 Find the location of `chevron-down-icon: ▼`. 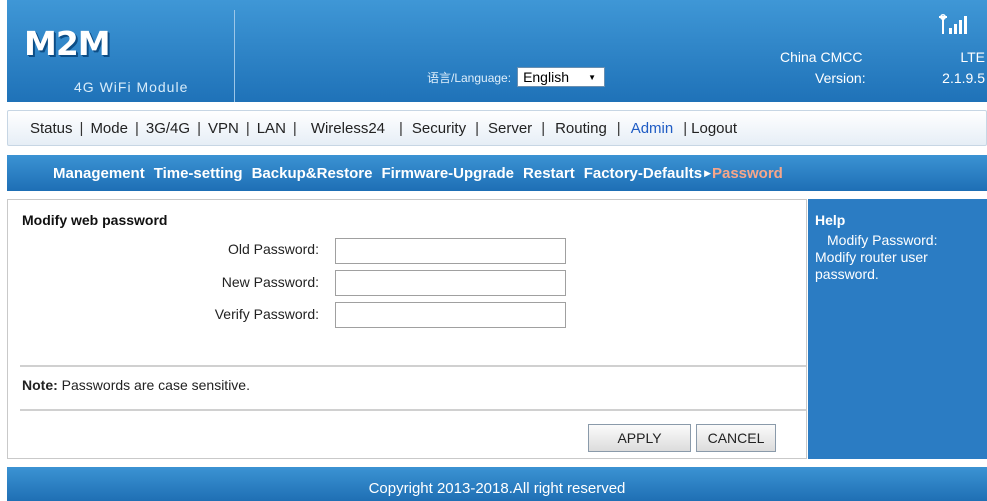

chevron-down-icon: ▼ is located at coordinates (592, 77).